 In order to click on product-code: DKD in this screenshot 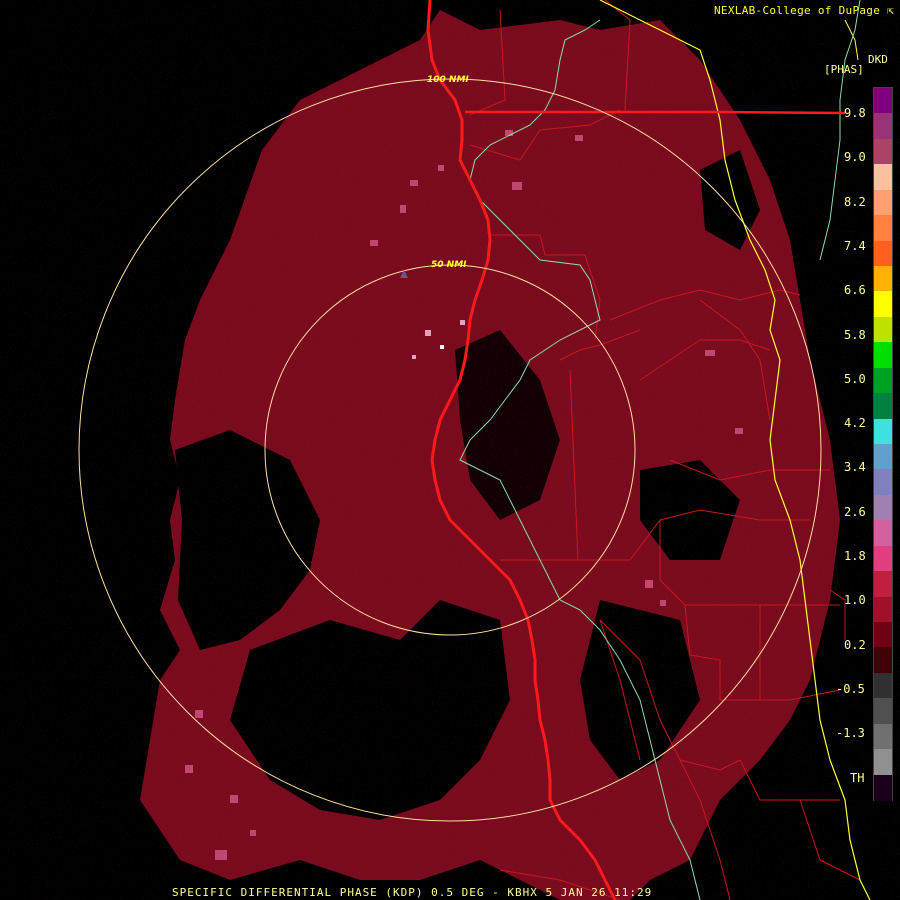, I will do `click(878, 59)`.